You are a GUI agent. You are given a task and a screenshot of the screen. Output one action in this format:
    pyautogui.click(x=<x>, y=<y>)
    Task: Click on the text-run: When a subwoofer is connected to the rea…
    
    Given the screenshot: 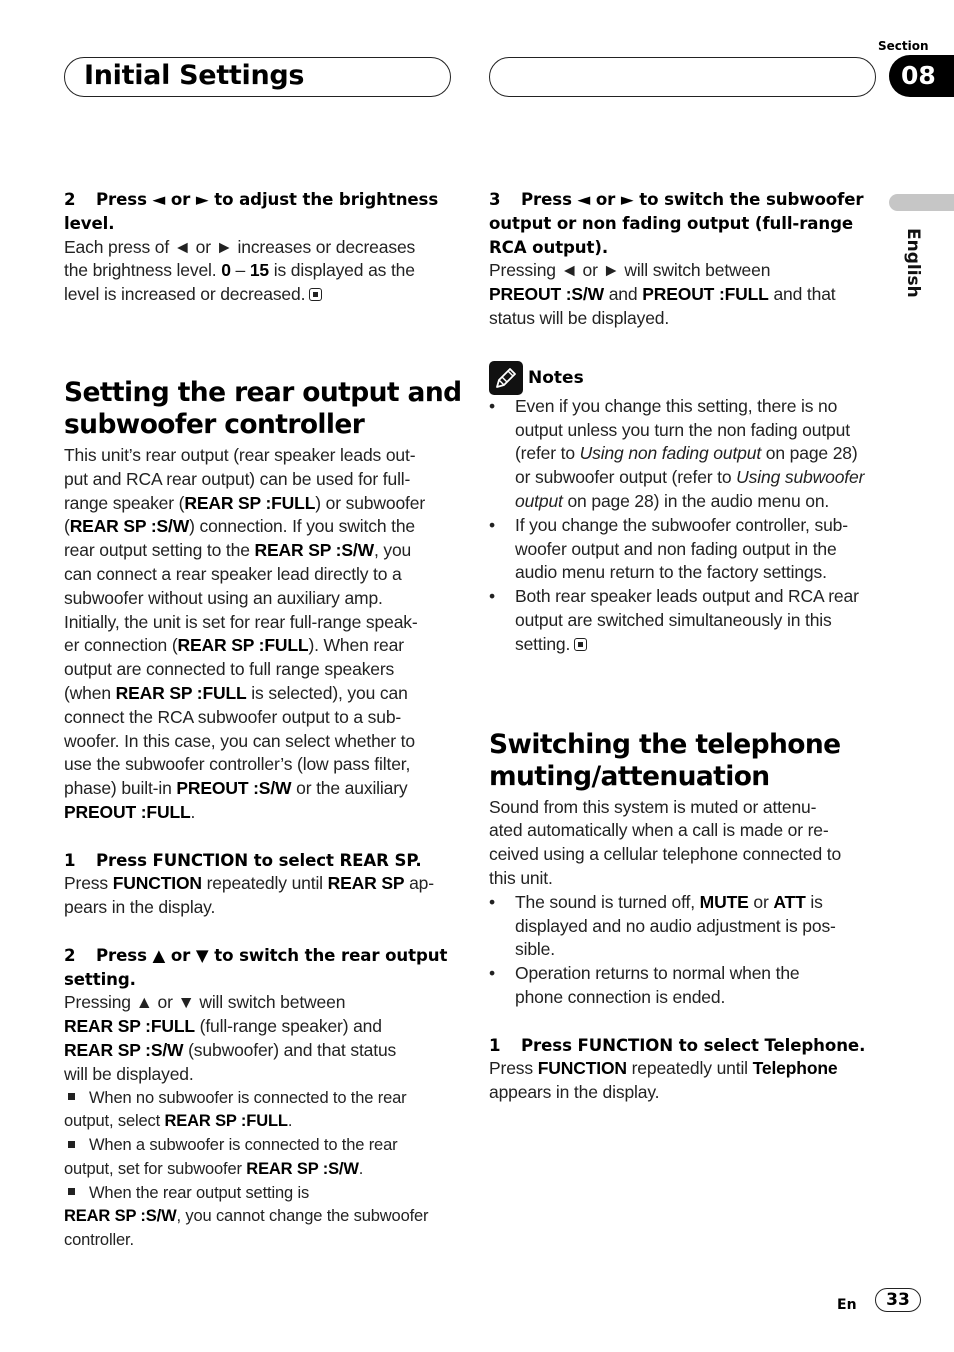 What is the action you would take?
    pyautogui.click(x=243, y=1145)
    